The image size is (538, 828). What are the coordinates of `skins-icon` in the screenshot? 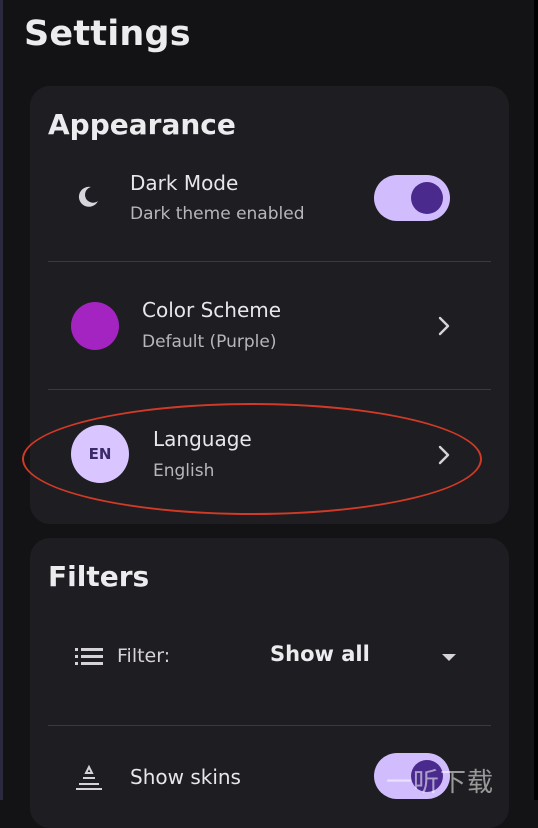 It's located at (89, 777).